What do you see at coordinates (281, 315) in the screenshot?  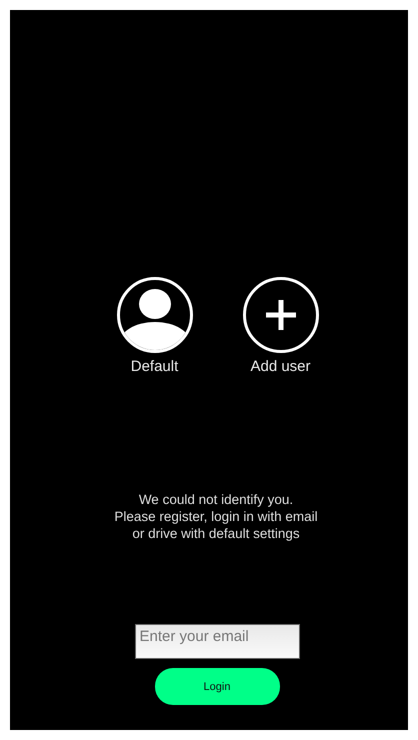 I see `add-user-icon` at bounding box center [281, 315].